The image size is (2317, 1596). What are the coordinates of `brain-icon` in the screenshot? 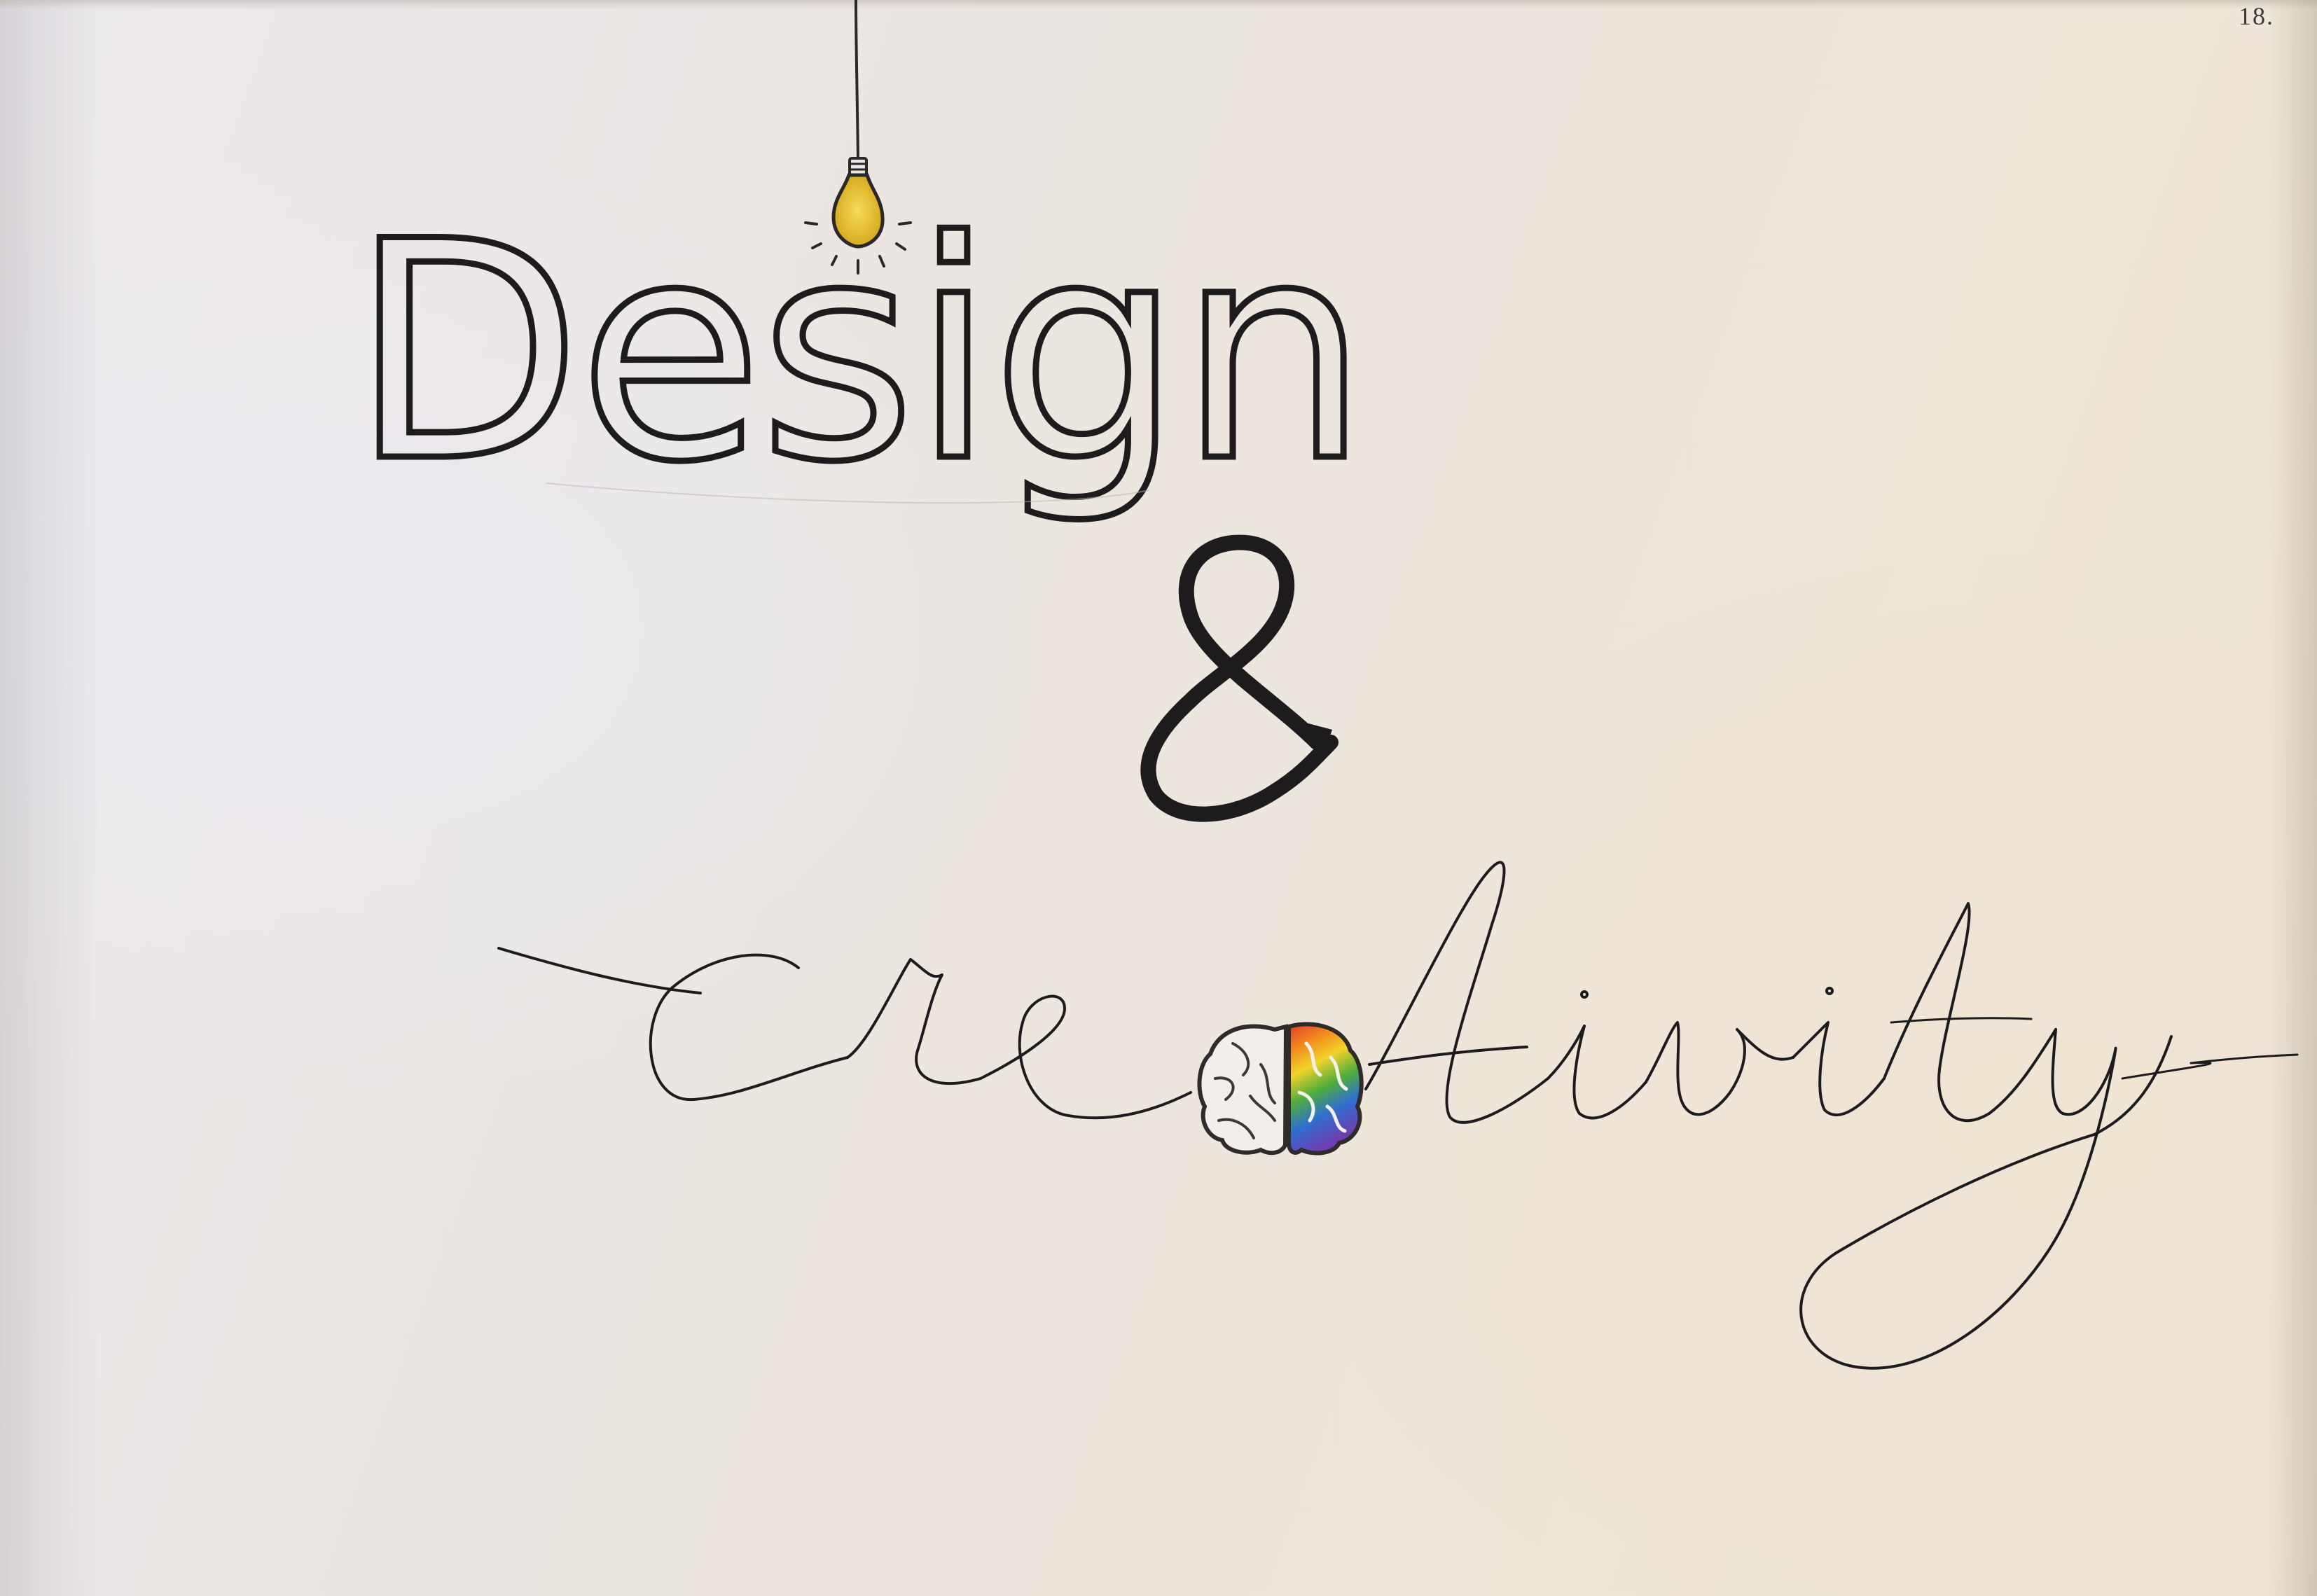 It's located at (1280, 1089).